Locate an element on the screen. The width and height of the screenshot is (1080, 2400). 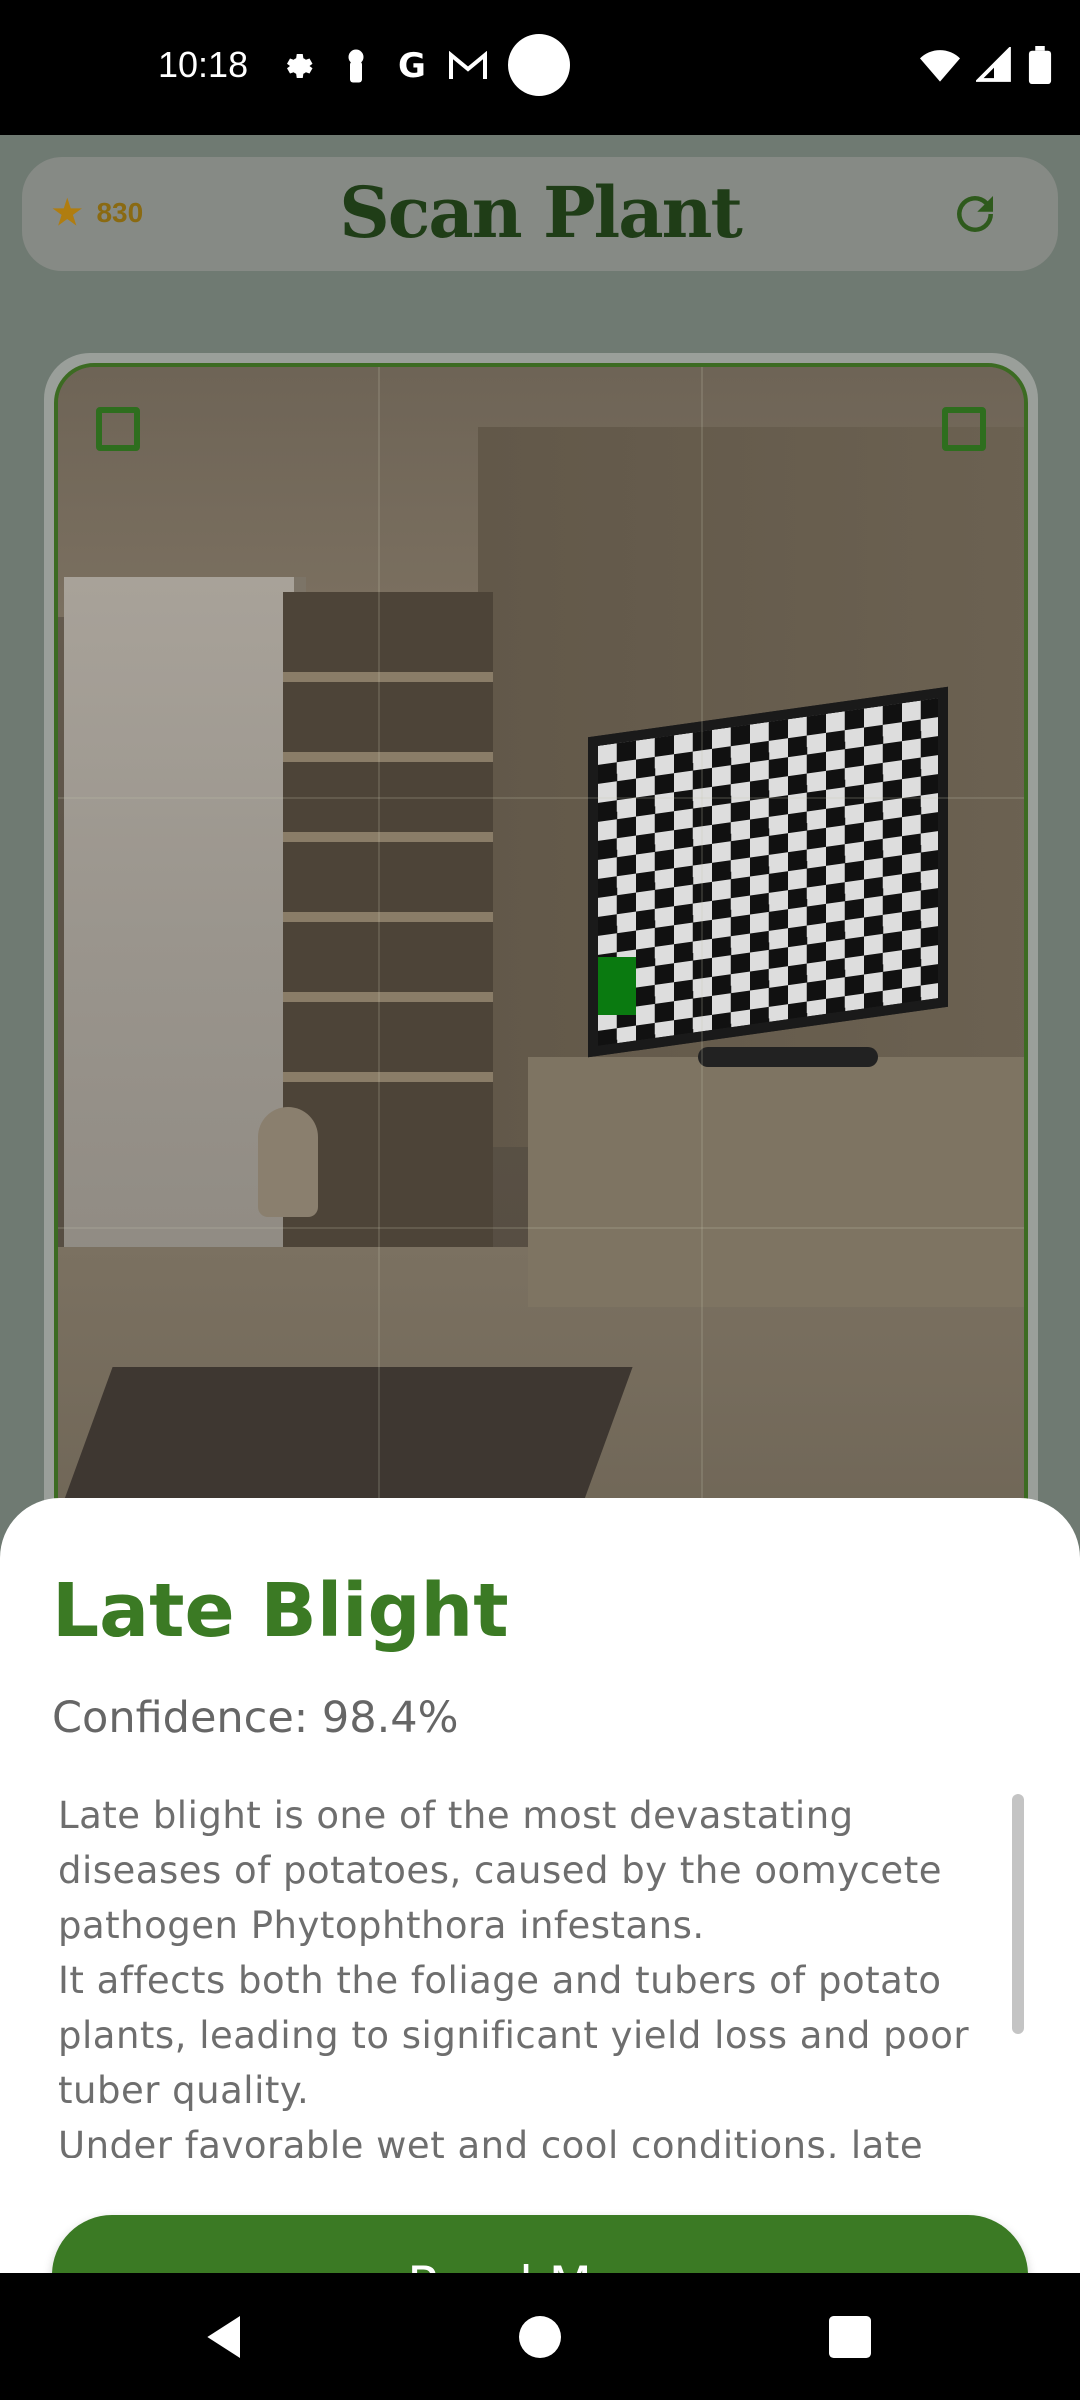
refresh-icon is located at coordinates (975, 214).